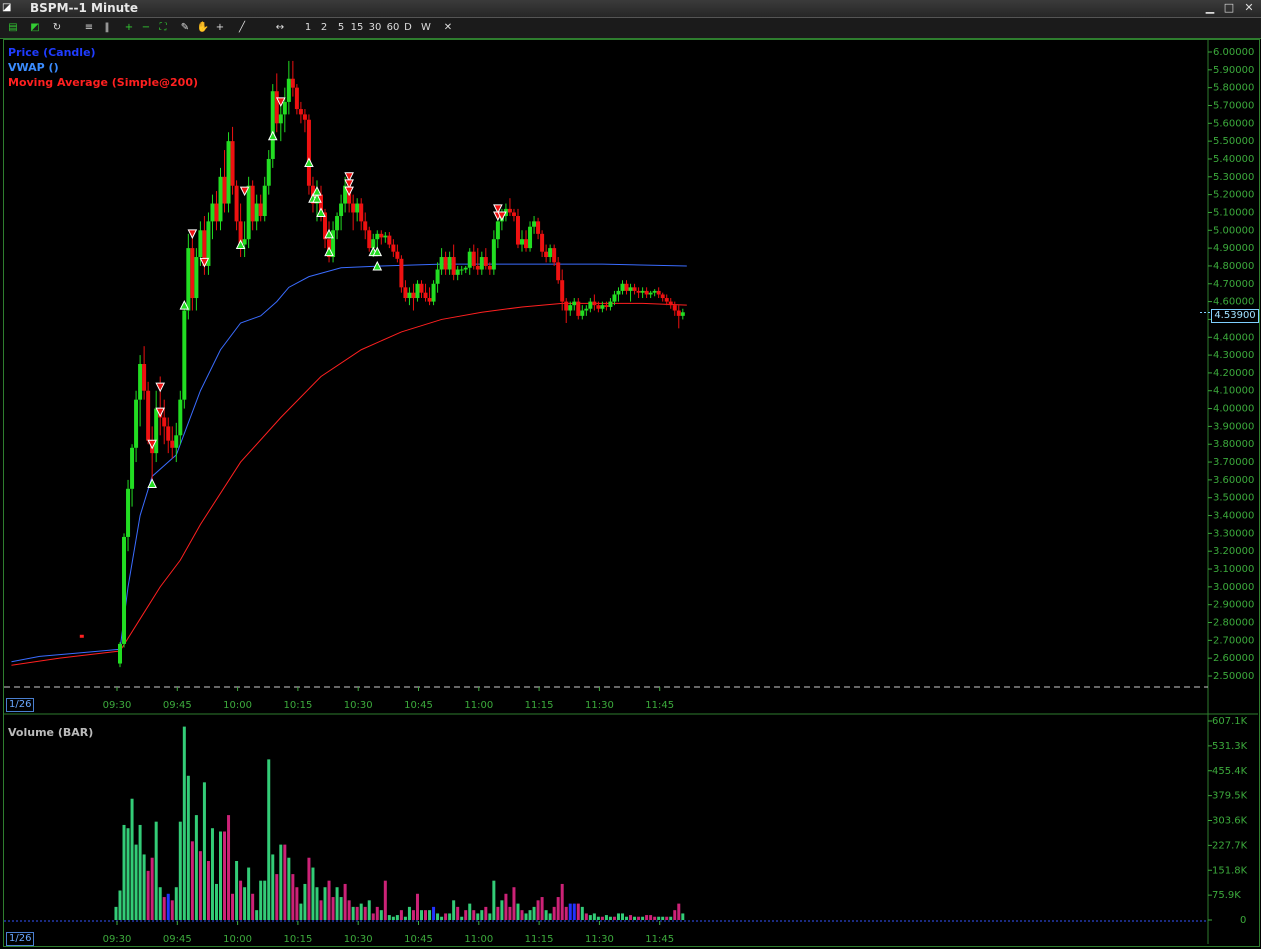 This screenshot has height=949, width=1261. What do you see at coordinates (1226, 895) in the screenshot?
I see `volume-y-tick-label: 75.9K` at bounding box center [1226, 895].